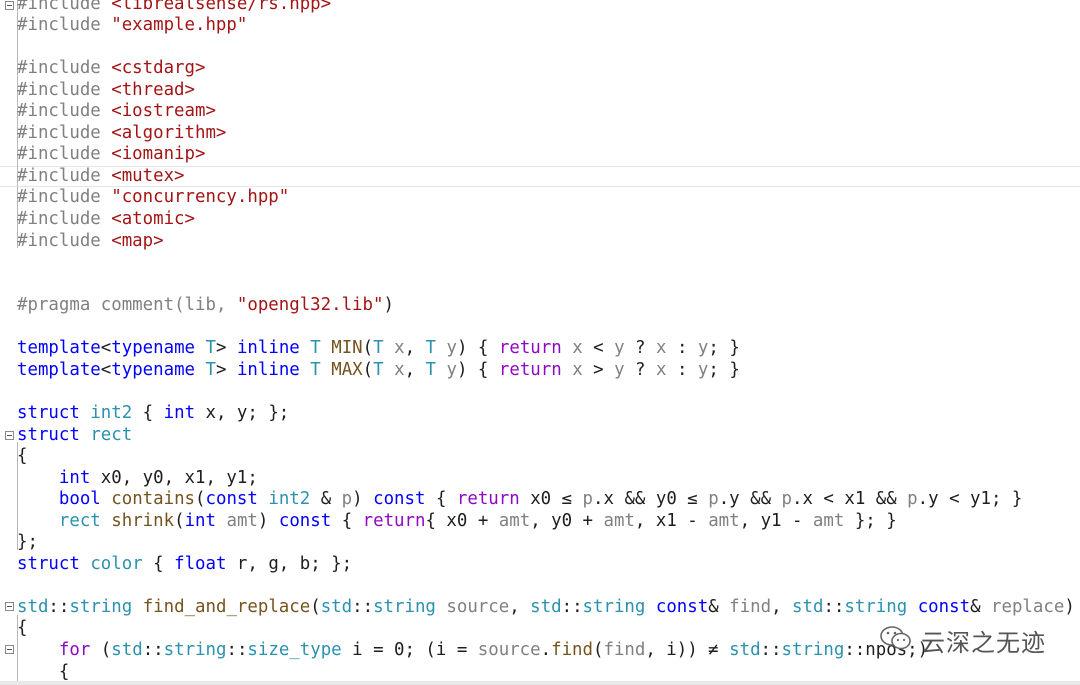 The width and height of the screenshot is (1080, 685). What do you see at coordinates (158, 68) in the screenshot?
I see `code-token: <cstdarg>` at bounding box center [158, 68].